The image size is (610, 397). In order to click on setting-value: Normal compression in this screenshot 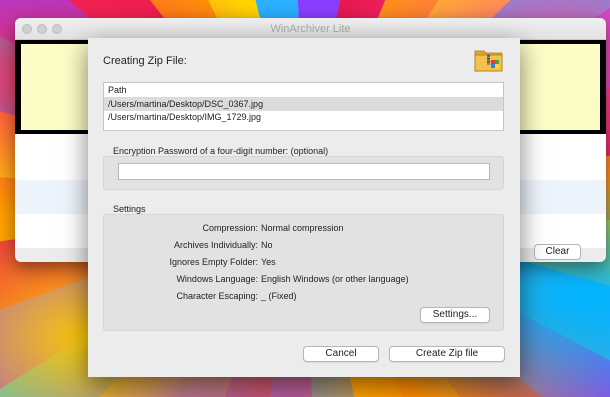, I will do `click(302, 228)`.